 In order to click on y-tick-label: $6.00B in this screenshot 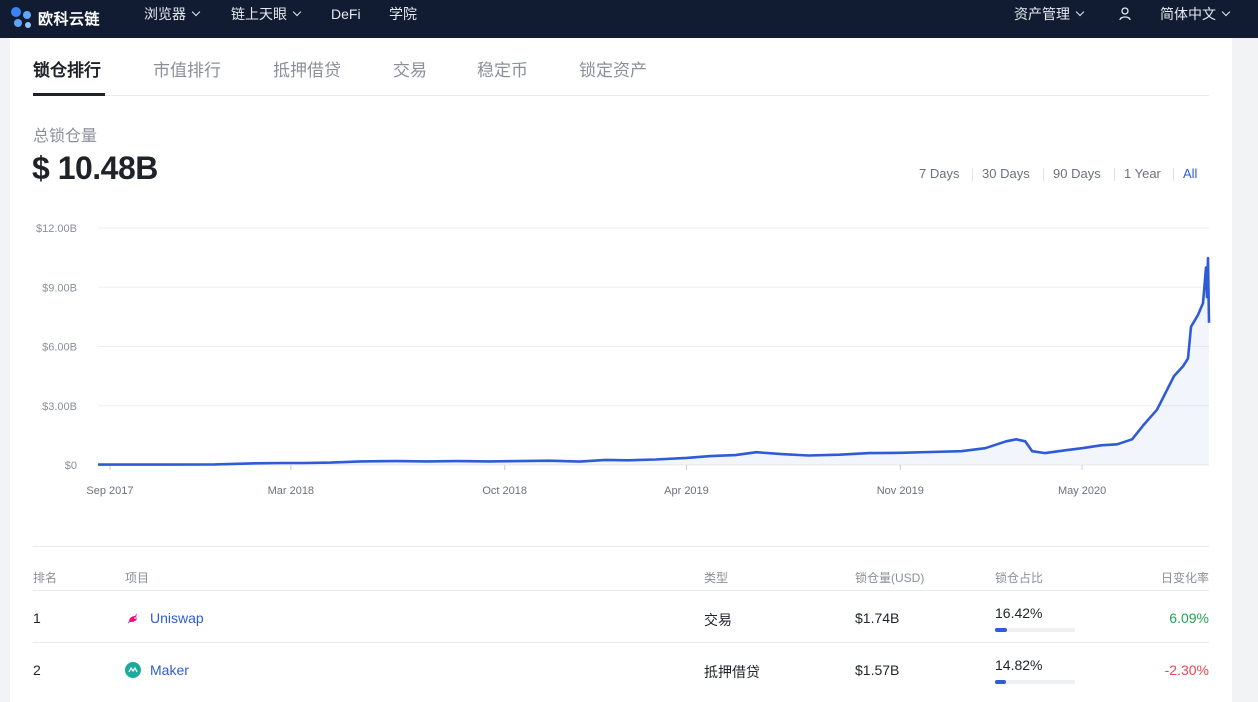, I will do `click(59, 348)`.